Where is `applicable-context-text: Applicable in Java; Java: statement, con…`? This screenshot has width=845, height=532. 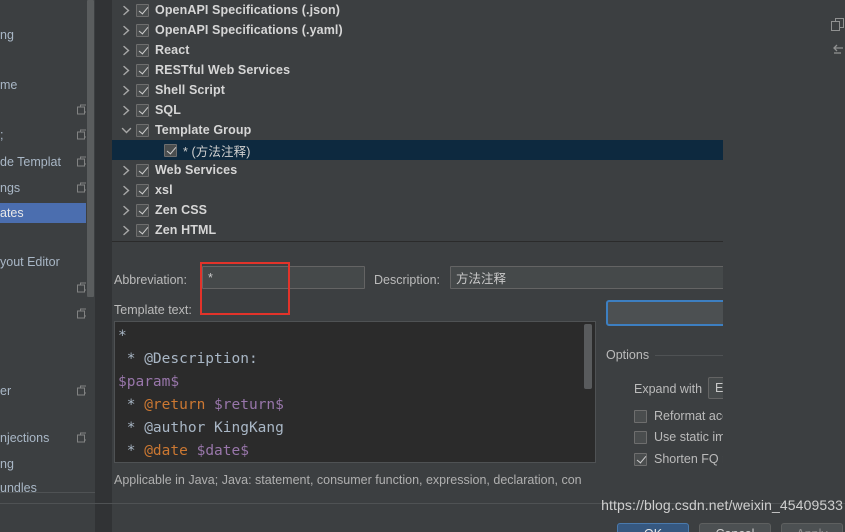
applicable-context-text: Applicable in Java; Java: statement, con… is located at coordinates (348, 480).